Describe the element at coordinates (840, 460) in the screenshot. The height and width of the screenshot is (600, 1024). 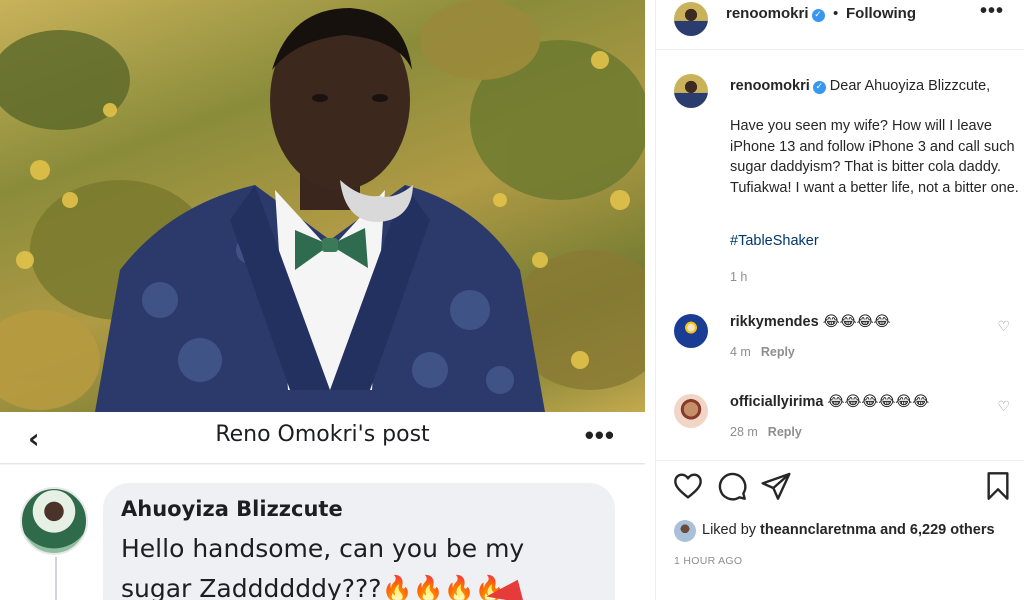
I see `actions-divider` at that location.